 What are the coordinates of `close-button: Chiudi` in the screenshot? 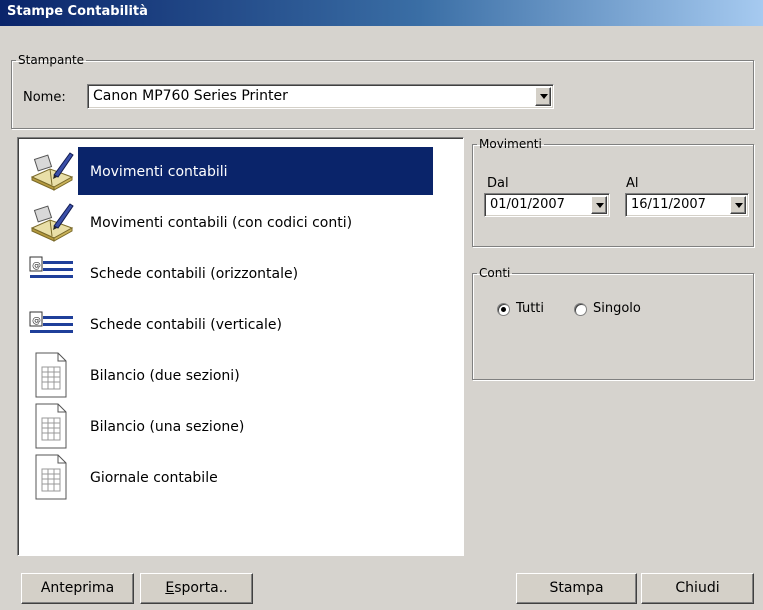 It's located at (697, 588).